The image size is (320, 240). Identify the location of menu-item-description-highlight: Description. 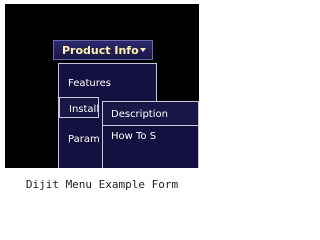
(150, 114).